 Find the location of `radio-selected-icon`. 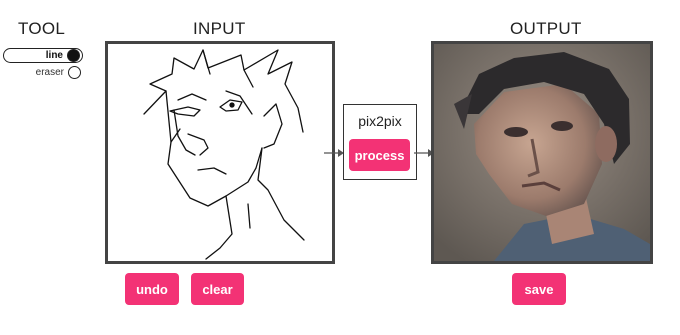

radio-selected-icon is located at coordinates (73, 55).